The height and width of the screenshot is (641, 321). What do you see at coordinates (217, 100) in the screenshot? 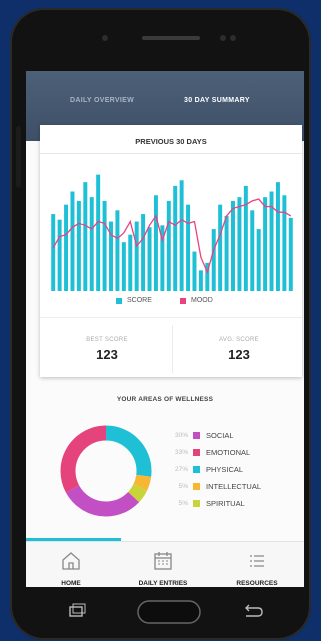
I see `tab-30-day-summary: 30 DAY SUMMARY` at bounding box center [217, 100].